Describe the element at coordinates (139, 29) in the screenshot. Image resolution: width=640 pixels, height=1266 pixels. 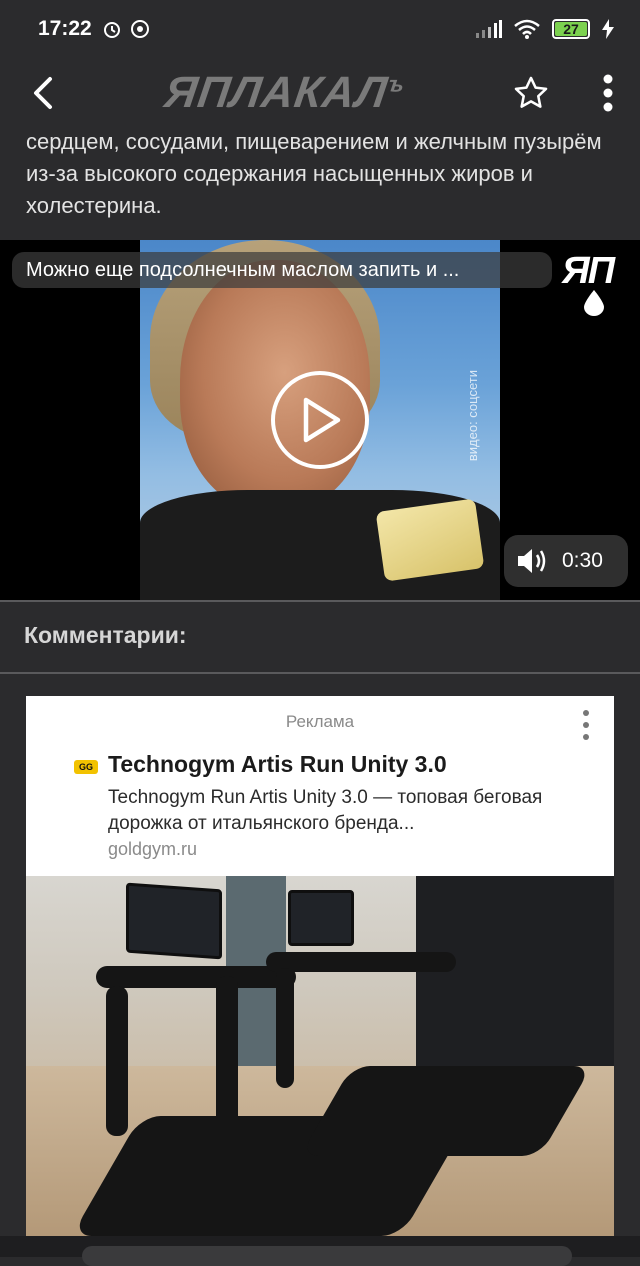
I see `shield-icon` at that location.